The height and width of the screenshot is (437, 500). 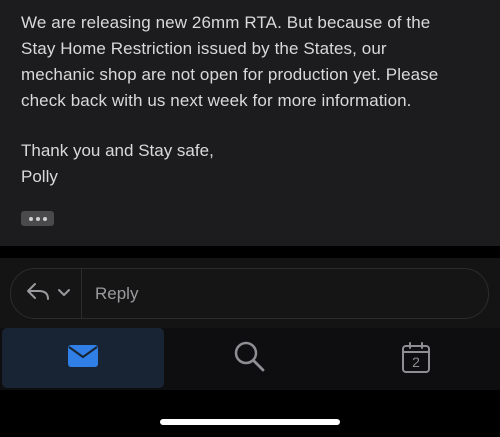 I want to click on home-indicator, so click(x=250, y=422).